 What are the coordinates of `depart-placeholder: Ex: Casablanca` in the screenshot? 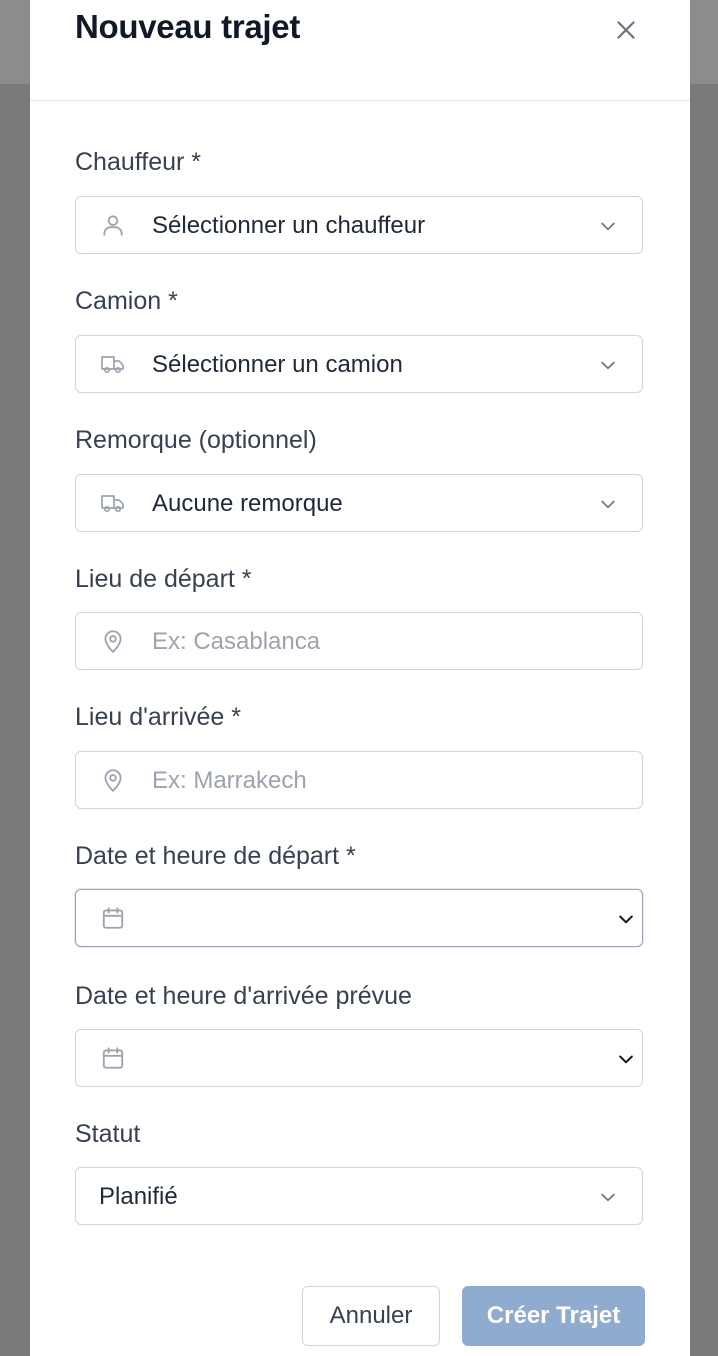 It's located at (236, 641).